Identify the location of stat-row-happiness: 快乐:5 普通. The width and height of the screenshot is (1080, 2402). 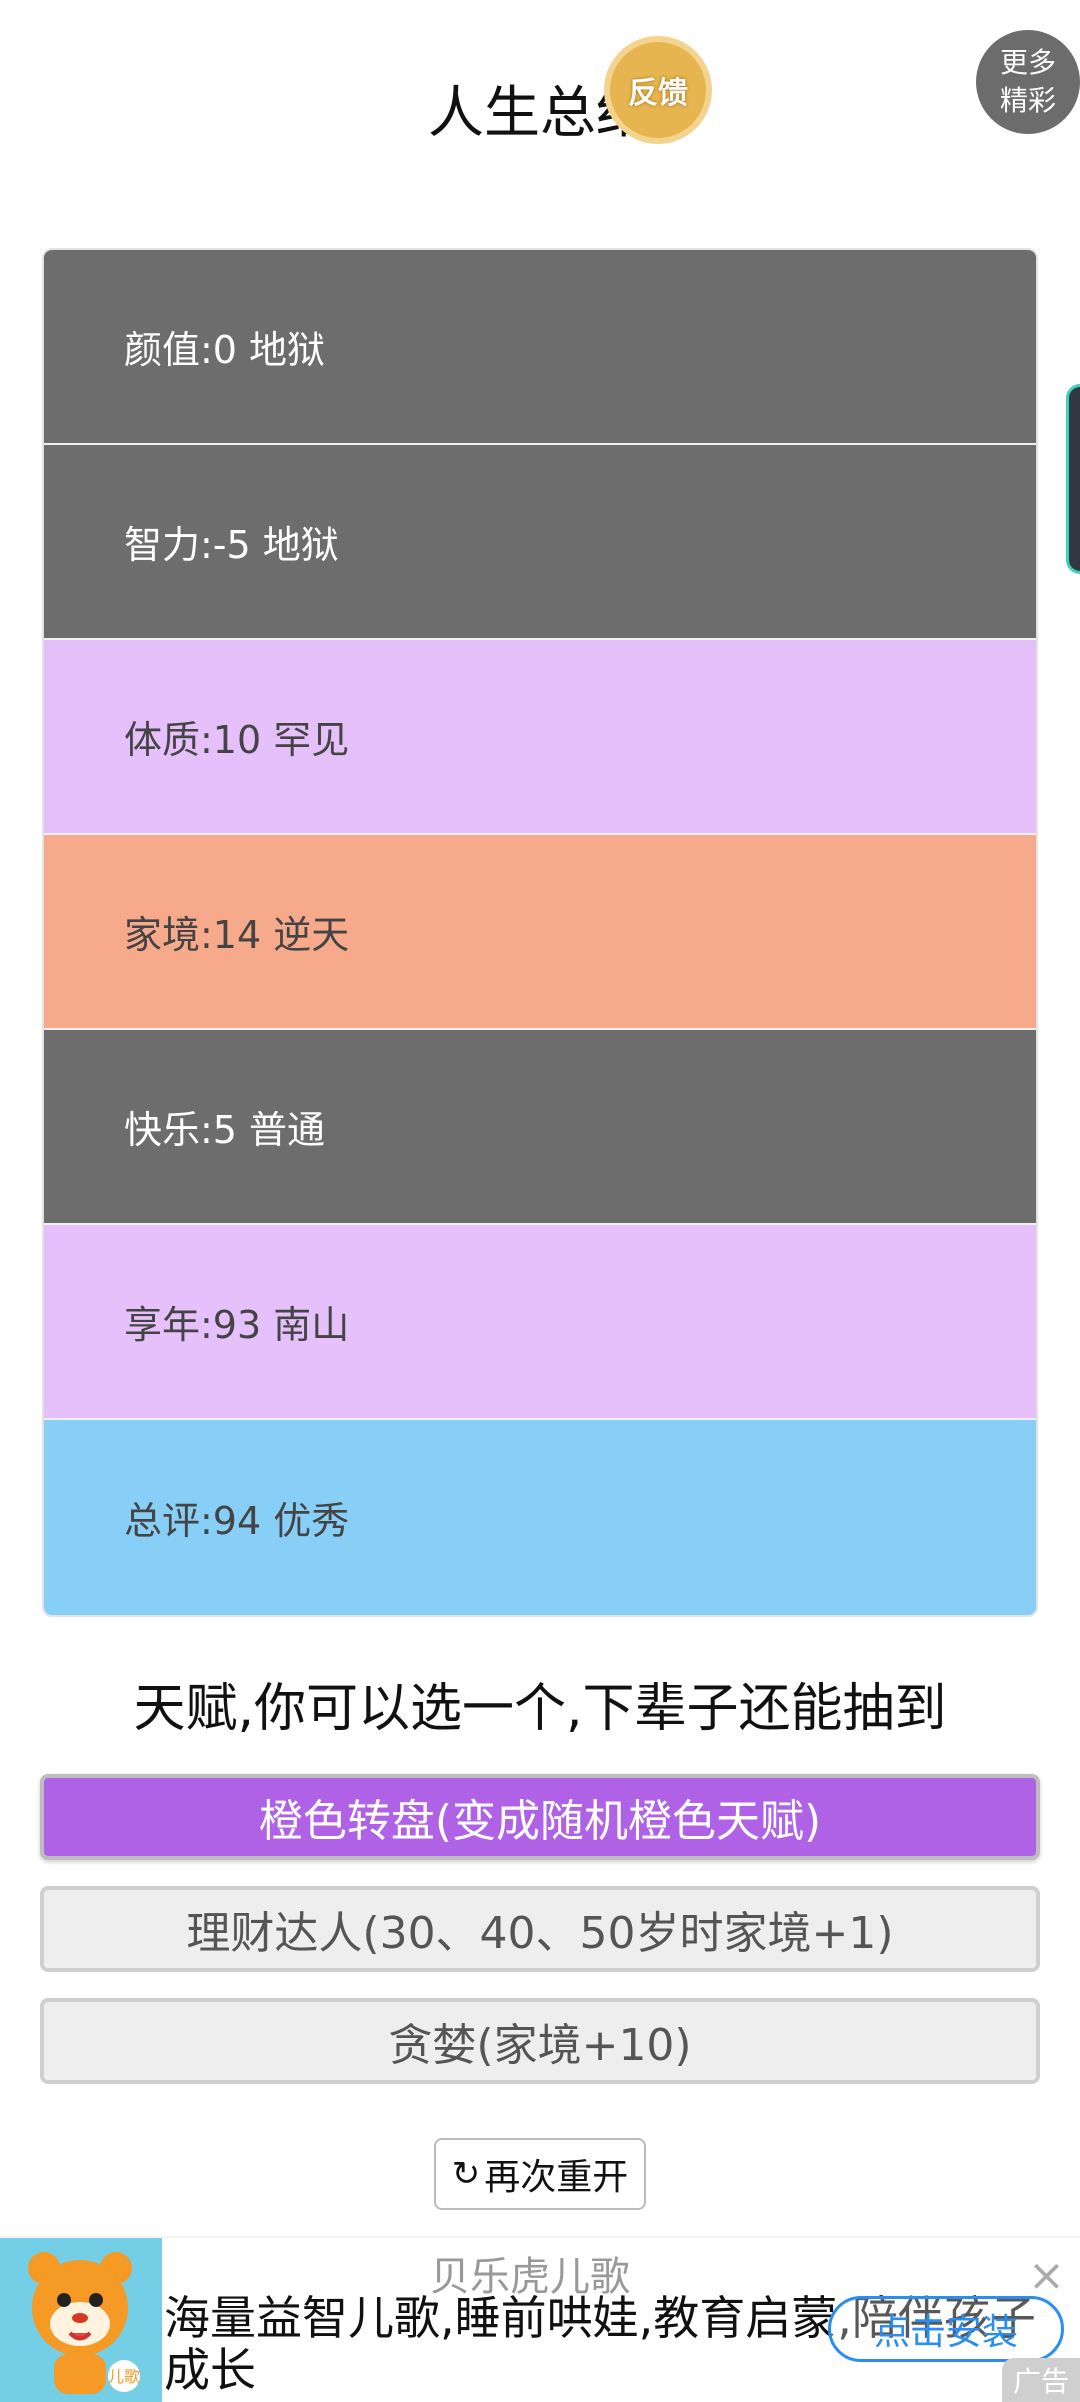
(540, 1127).